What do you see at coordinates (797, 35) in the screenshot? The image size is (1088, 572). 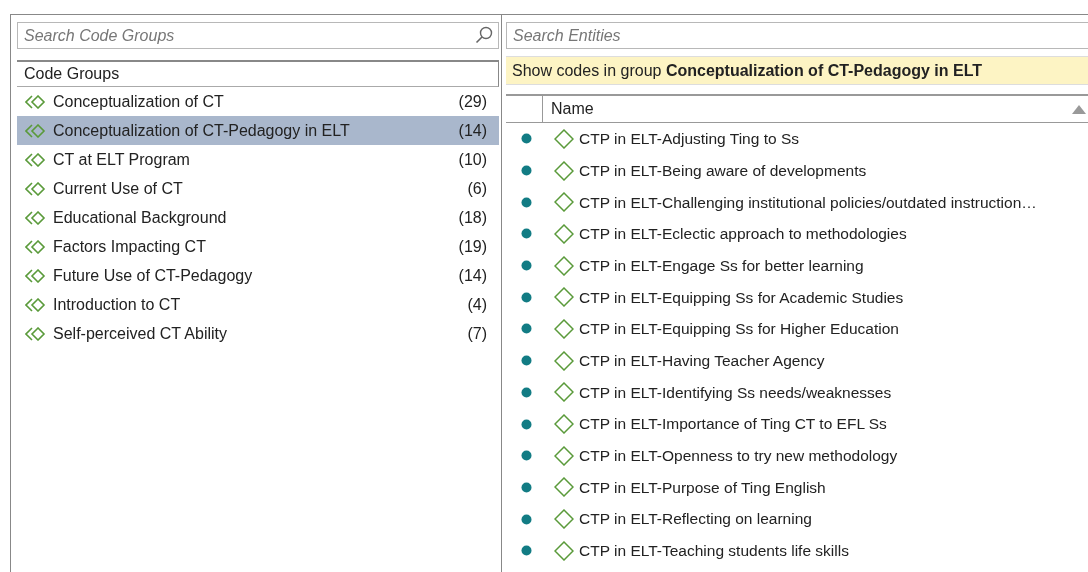 I see `search-field: Search Entities` at bounding box center [797, 35].